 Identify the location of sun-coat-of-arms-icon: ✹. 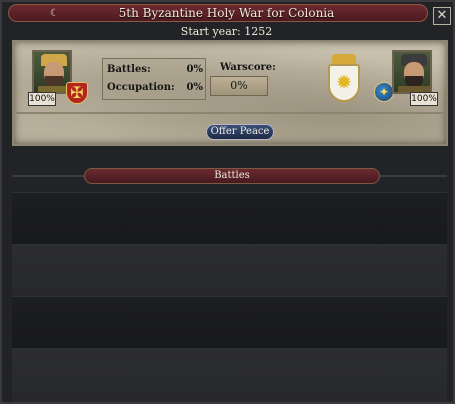
(344, 83).